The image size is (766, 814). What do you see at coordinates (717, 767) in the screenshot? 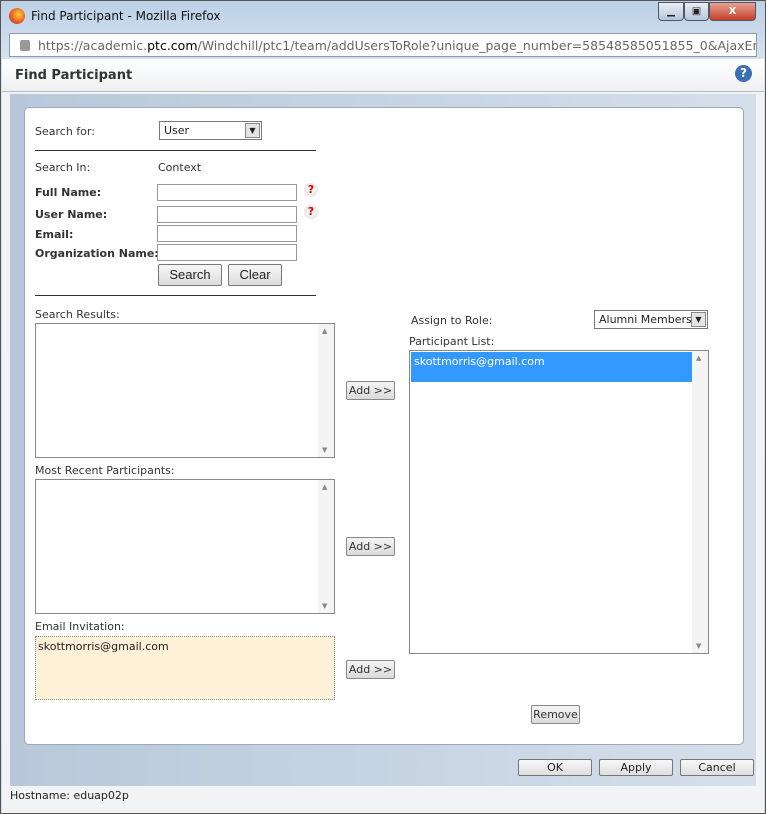
I see `cancel-button: Cancel` at bounding box center [717, 767].